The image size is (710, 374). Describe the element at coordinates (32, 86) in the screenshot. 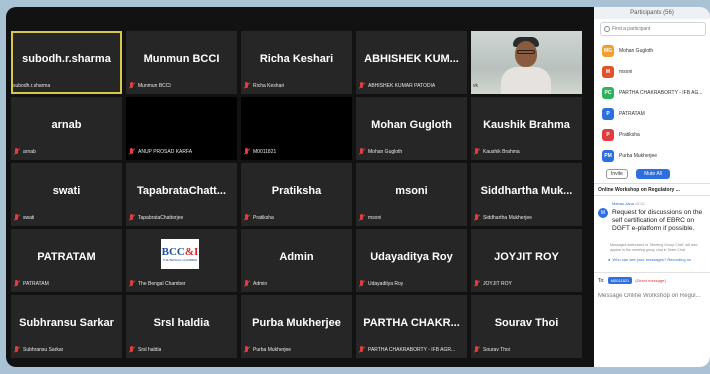

I see `tile-name: subodh.r.sharma` at that location.